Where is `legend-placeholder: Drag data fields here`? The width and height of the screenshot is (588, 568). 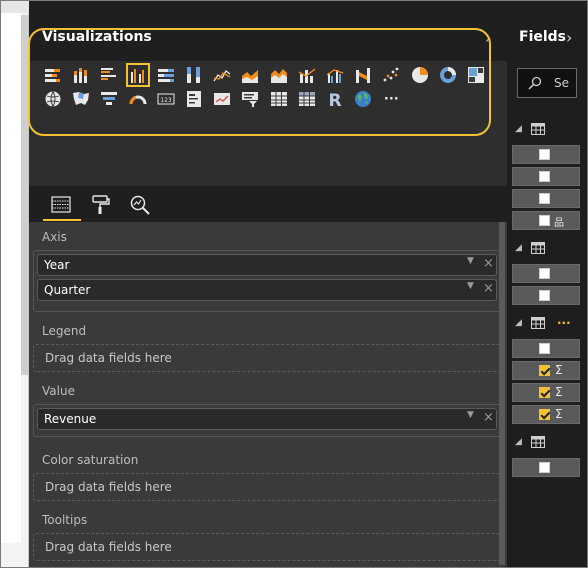 legend-placeholder: Drag data fields here is located at coordinates (108, 358).